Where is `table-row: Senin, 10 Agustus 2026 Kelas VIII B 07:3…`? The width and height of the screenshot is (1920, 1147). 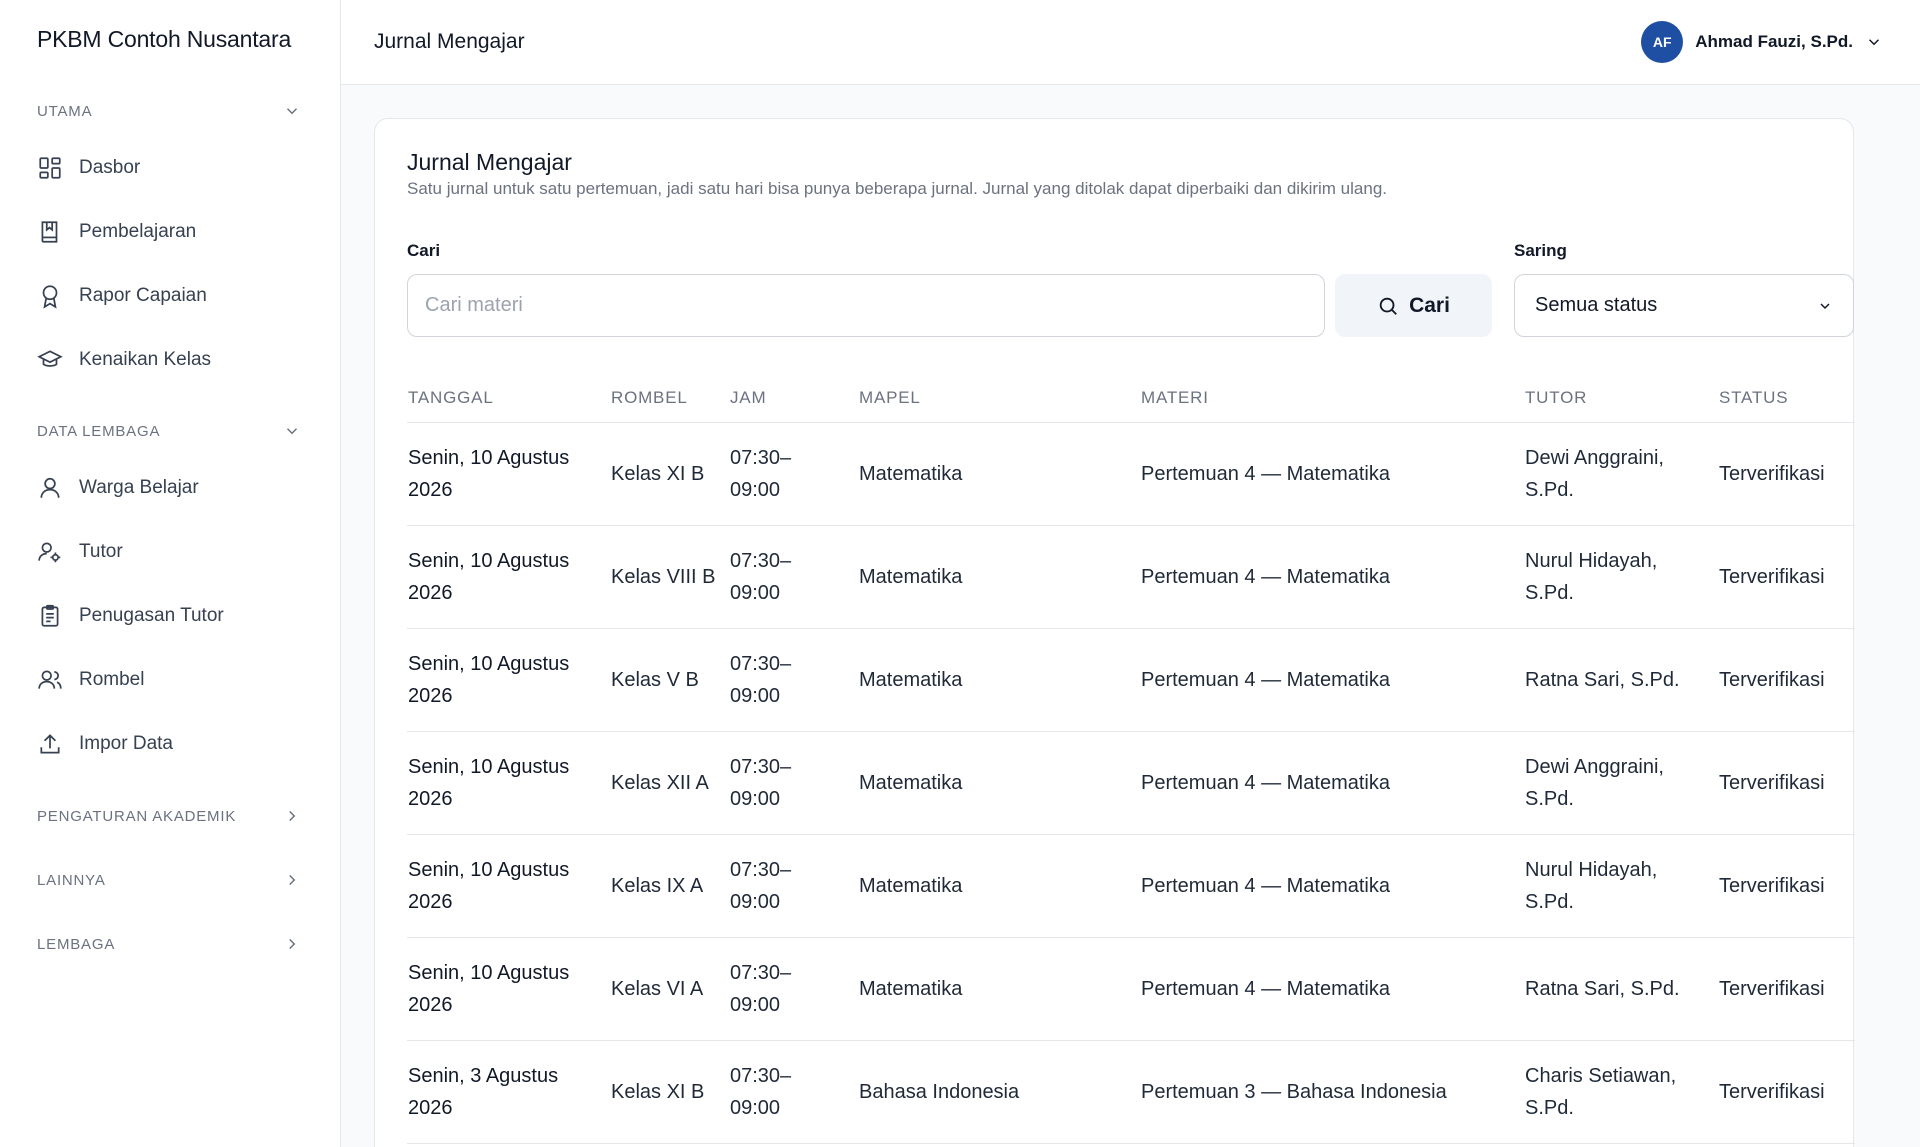
table-row: Senin, 10 Agustus 2026 Kelas VIII B 07:3… is located at coordinates (1131, 577).